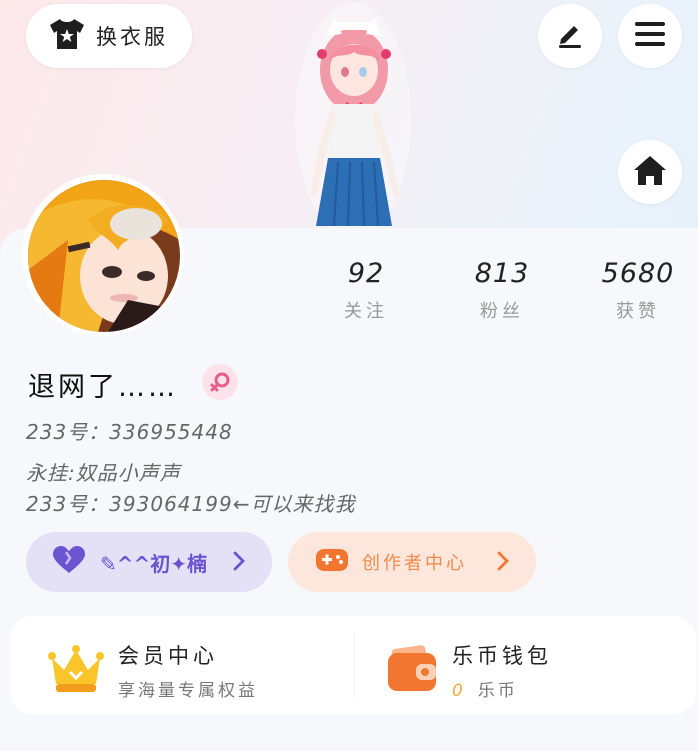  Describe the element at coordinates (132, 37) in the screenshot. I see `change-clothes-label: 换衣服` at that location.